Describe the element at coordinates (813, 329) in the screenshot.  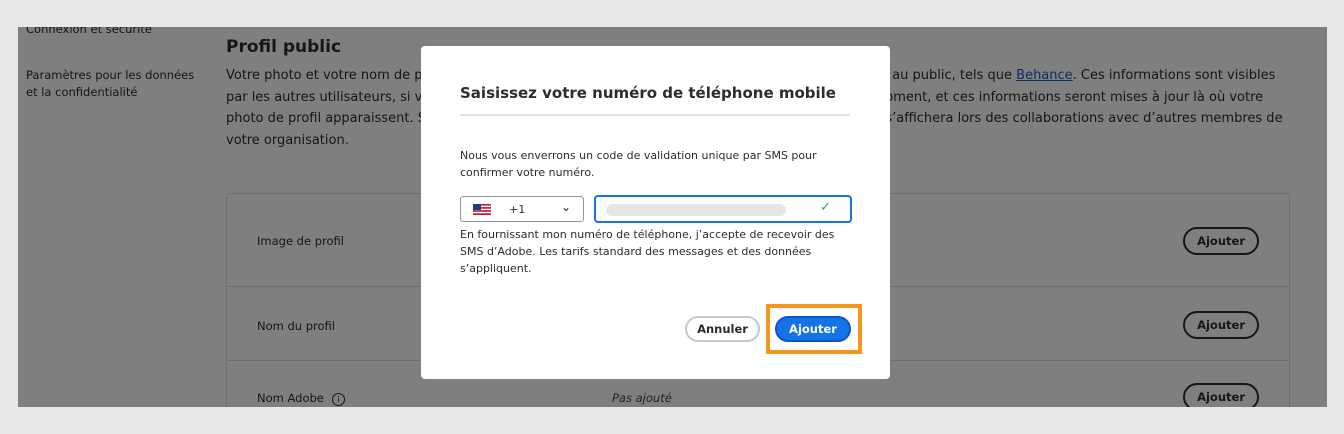
I see `add-button: Ajouter` at that location.